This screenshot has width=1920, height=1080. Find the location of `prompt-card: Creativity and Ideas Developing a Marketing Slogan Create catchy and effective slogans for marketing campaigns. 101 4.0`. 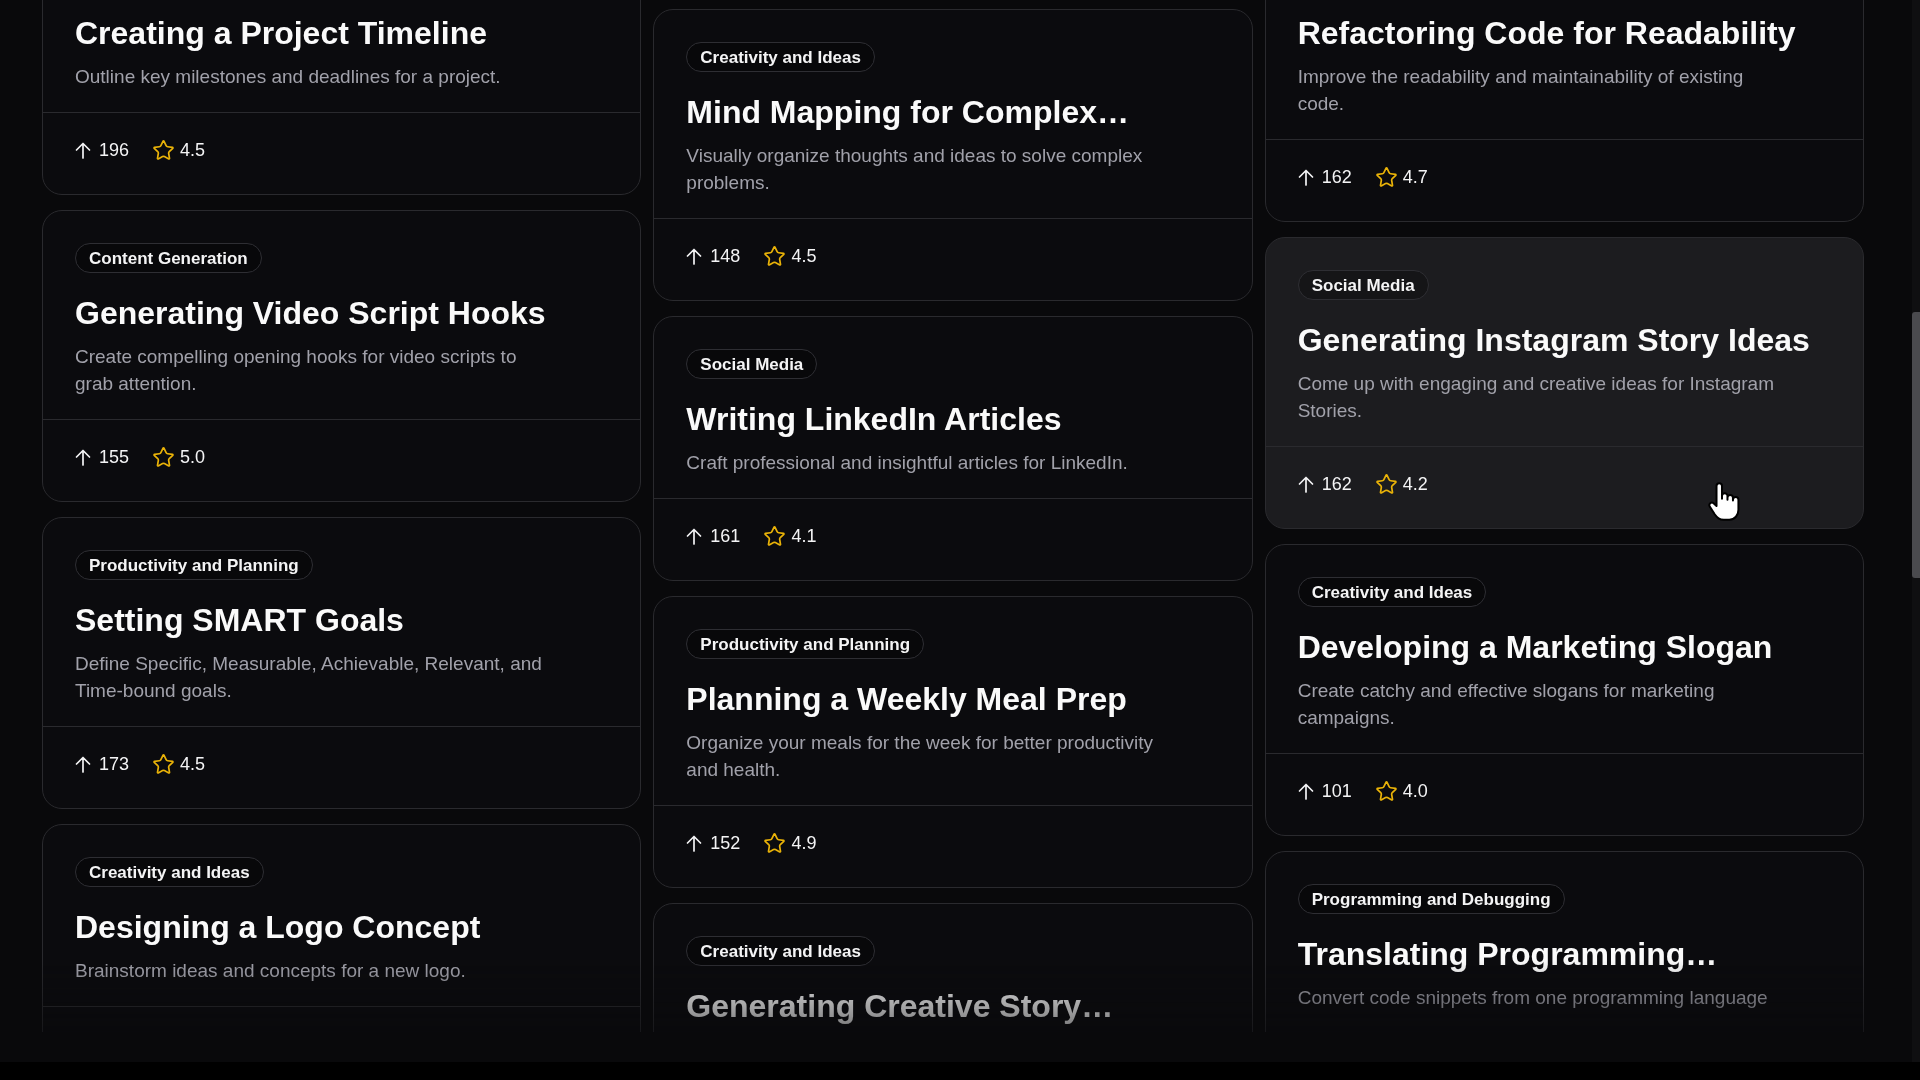

prompt-card: Creativity and Ideas Developing a Marketing Slogan Create catchy and effective slogans for marketing campaigns. 101 4.0 is located at coordinates (1564, 690).